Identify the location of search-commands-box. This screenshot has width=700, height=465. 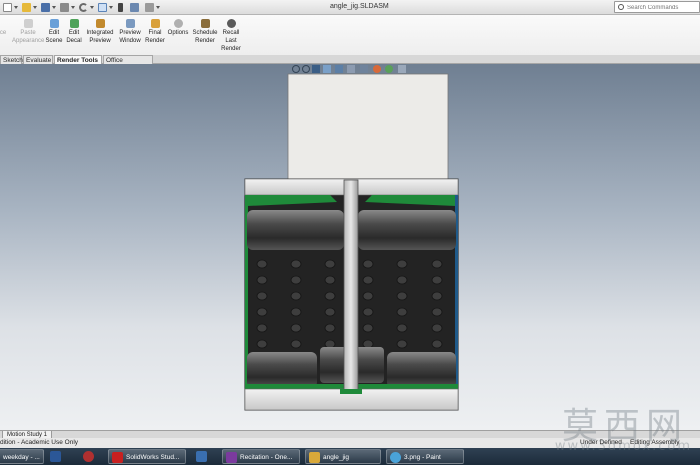
(657, 7).